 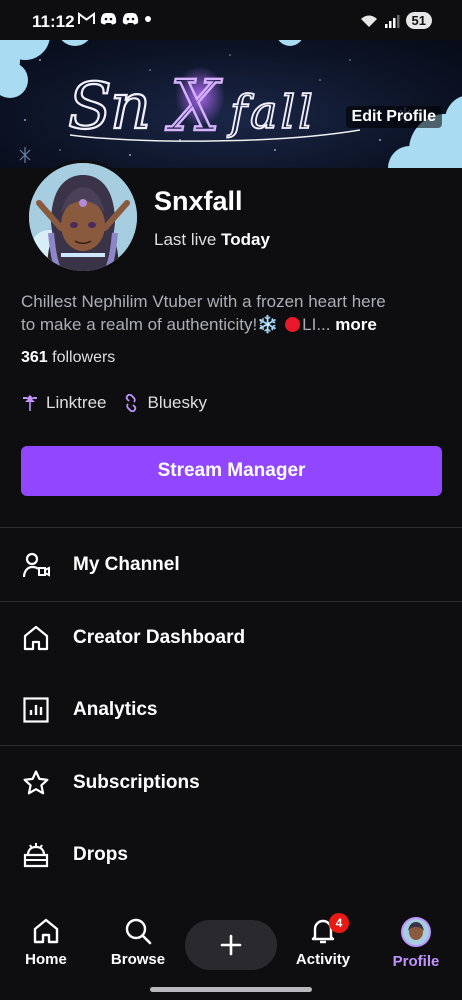 I want to click on bluesky-label: Bluesky, so click(x=177, y=402).